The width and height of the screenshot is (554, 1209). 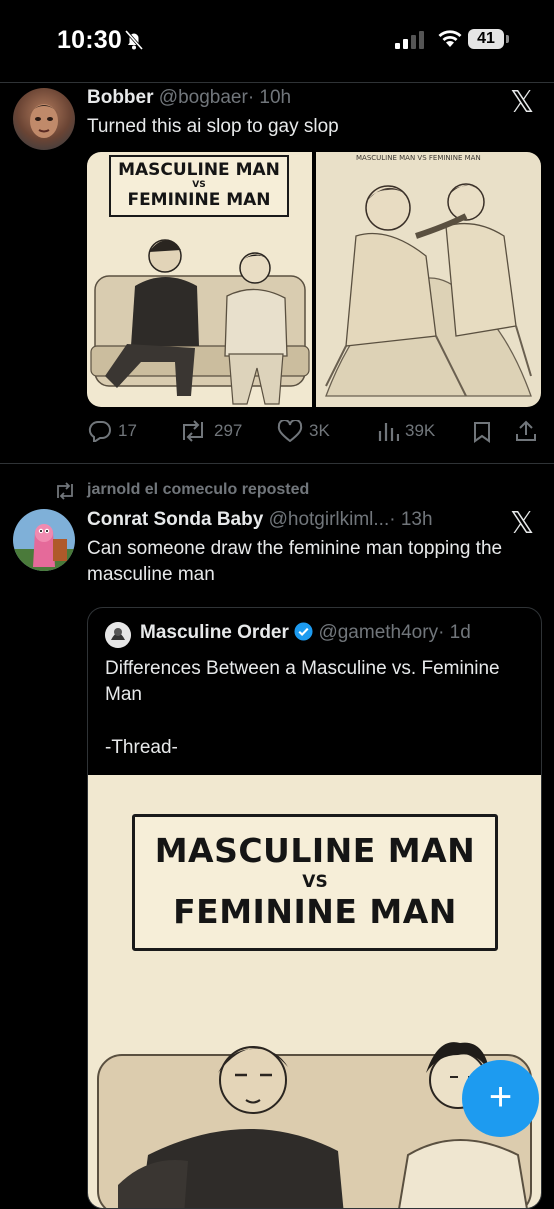 What do you see at coordinates (213, 126) in the screenshot?
I see `tweet-text: Turned this ai slop to gay slop` at bounding box center [213, 126].